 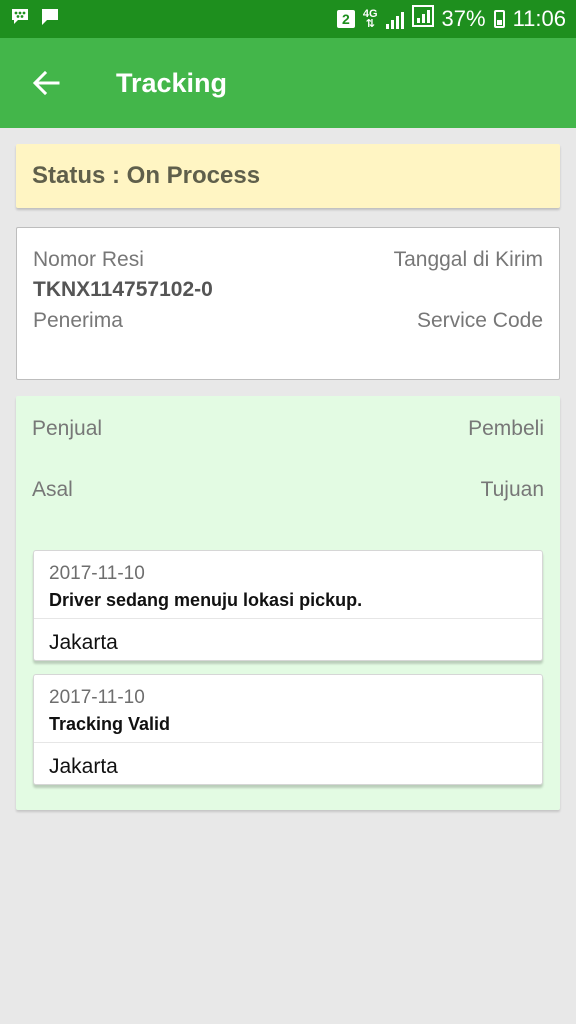 I want to click on tanggal-label: Tanggal di Kirim, so click(x=468, y=259).